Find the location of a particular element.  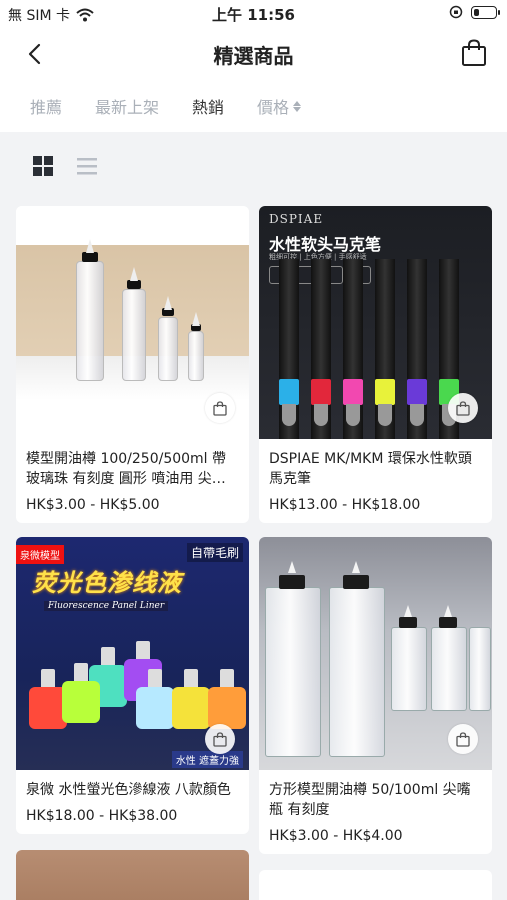

product-image: DSPIAE 水性软头马克笔 粗细可控 | 上色方便 | 手感舒适 is located at coordinates (375, 322).